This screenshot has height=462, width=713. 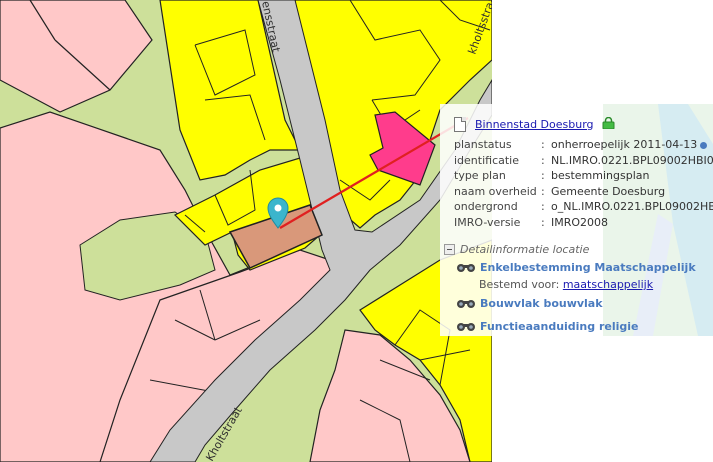 I want to click on detail-item-functieaanduiding: Functieaanduiding religie, so click(x=547, y=326).